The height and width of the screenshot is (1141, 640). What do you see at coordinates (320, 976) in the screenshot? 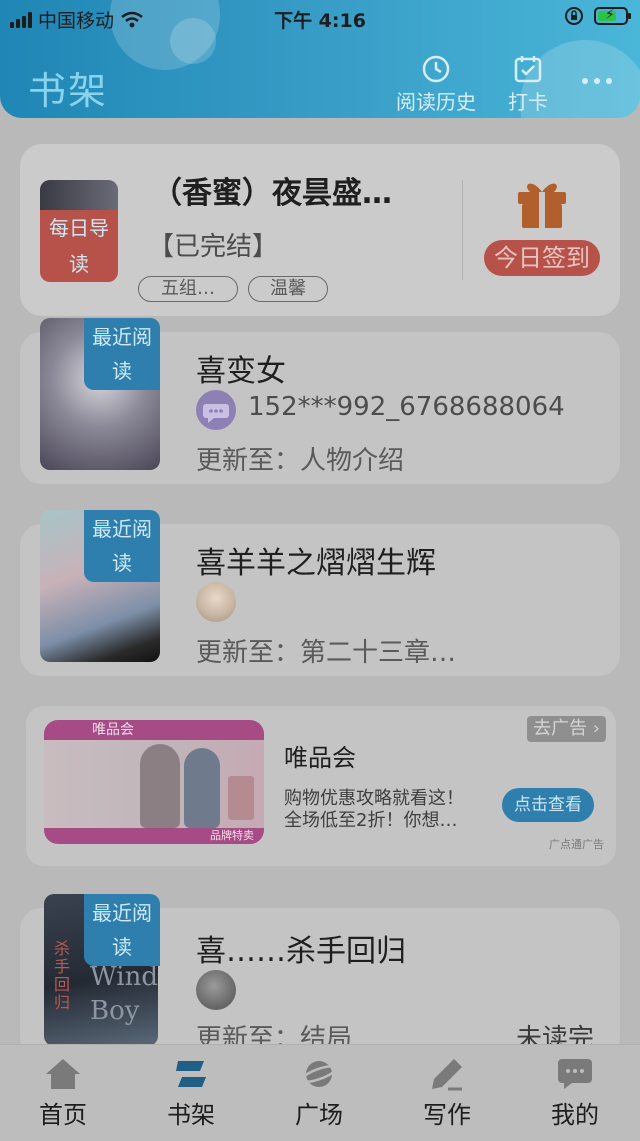
I see `book-card: 杀手回归 Wind Boy 最近阅读 喜……杀手回归 更新至：结局 未读完` at bounding box center [320, 976].